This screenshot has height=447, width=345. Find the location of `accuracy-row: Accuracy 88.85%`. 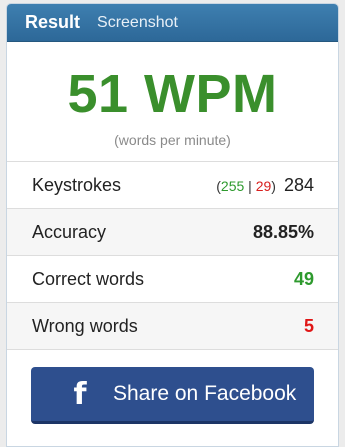

accuracy-row: Accuracy 88.85% is located at coordinates (172, 232).